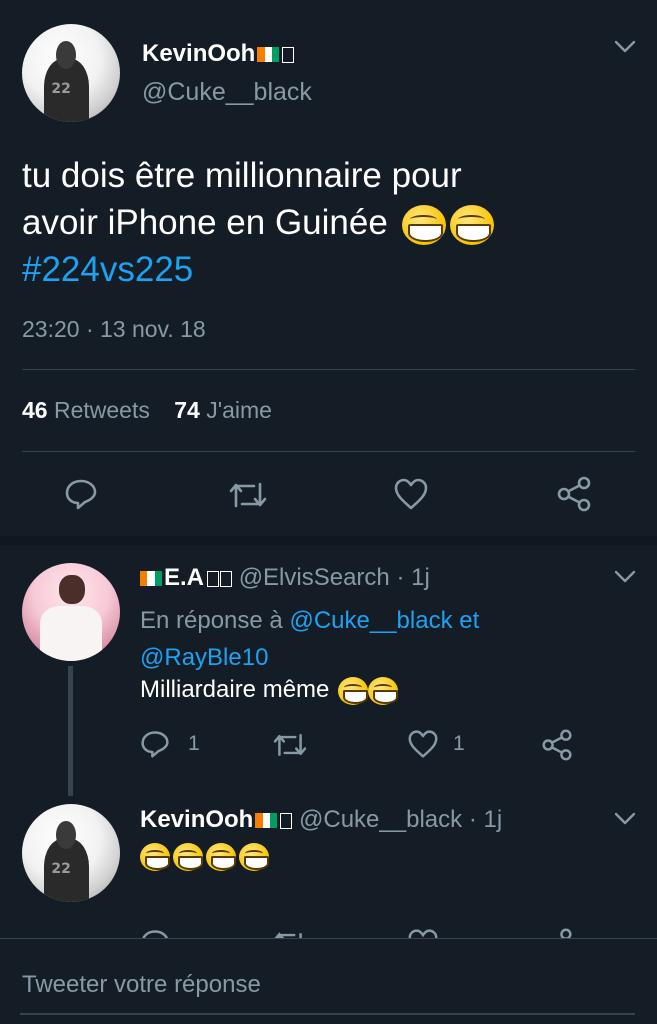  I want to click on reply-avatar, so click(71, 612).